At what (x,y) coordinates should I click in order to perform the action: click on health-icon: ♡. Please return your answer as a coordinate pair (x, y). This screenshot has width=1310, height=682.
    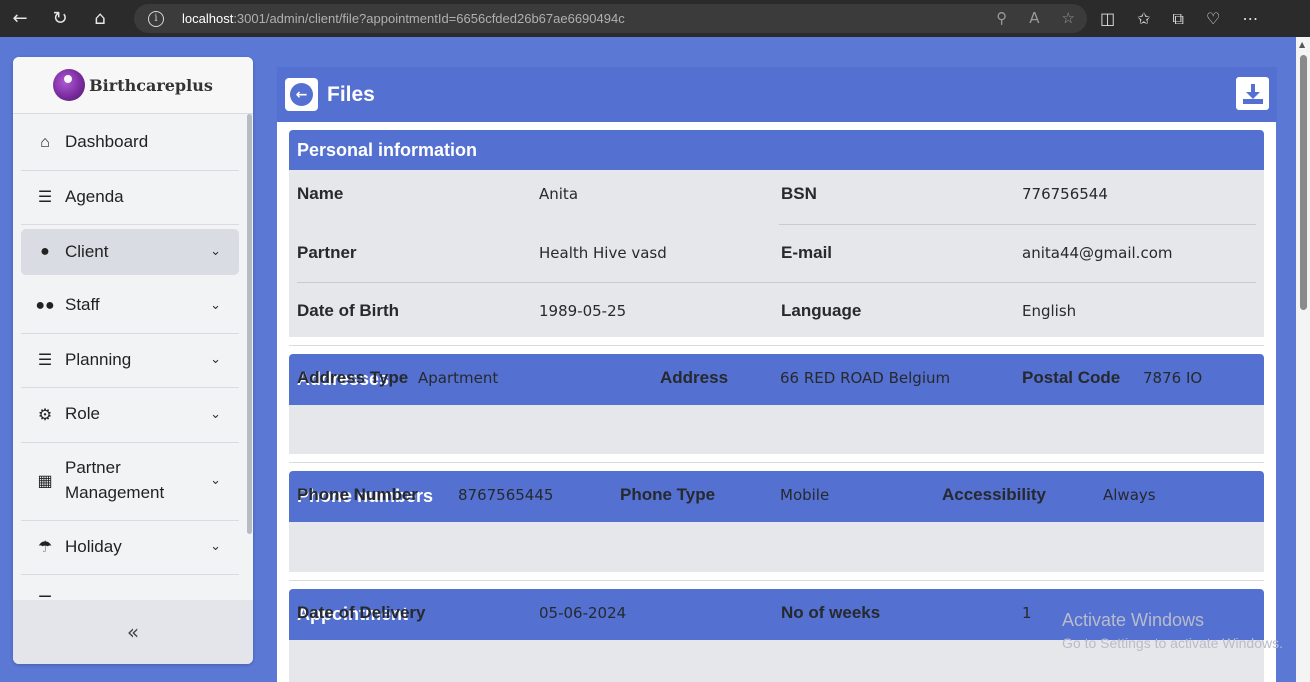
    Looking at the image, I should click on (1213, 18).